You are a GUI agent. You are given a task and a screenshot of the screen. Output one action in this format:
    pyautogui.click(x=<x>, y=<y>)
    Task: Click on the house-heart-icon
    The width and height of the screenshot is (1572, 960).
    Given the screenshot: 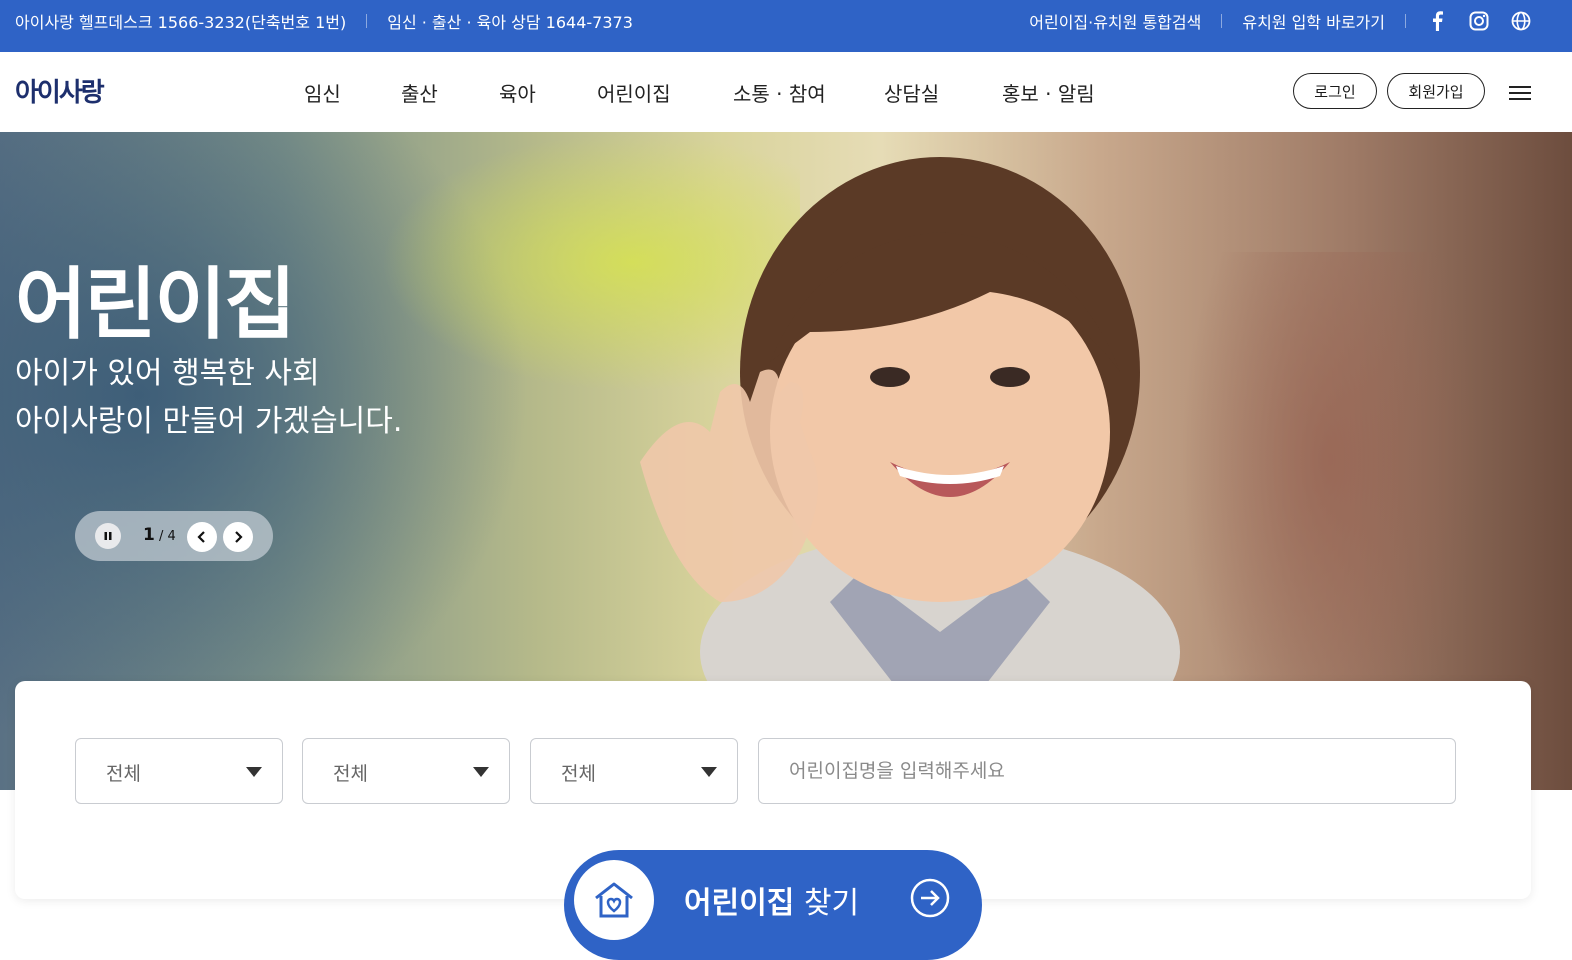 What is the action you would take?
    pyautogui.click(x=614, y=900)
    